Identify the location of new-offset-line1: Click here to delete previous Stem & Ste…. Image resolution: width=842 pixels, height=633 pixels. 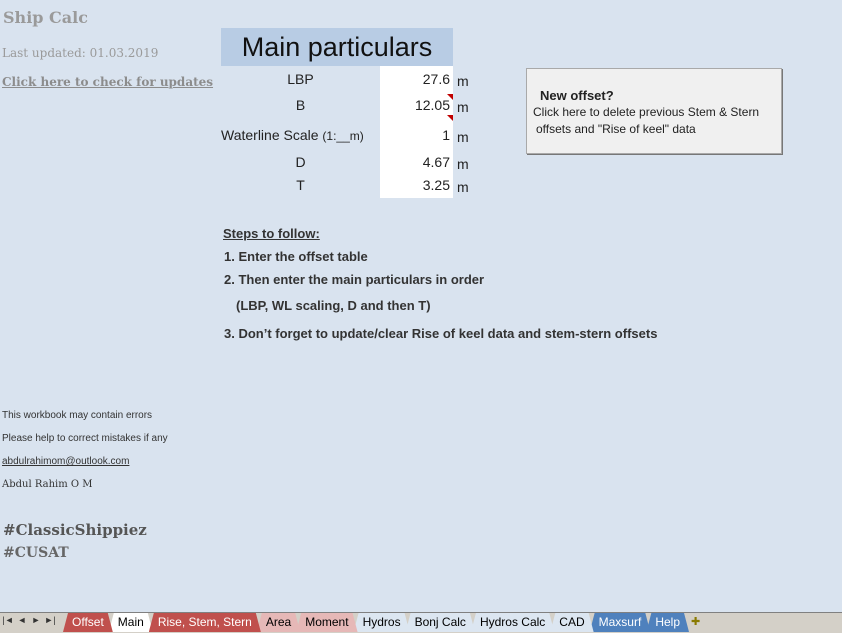
(646, 112).